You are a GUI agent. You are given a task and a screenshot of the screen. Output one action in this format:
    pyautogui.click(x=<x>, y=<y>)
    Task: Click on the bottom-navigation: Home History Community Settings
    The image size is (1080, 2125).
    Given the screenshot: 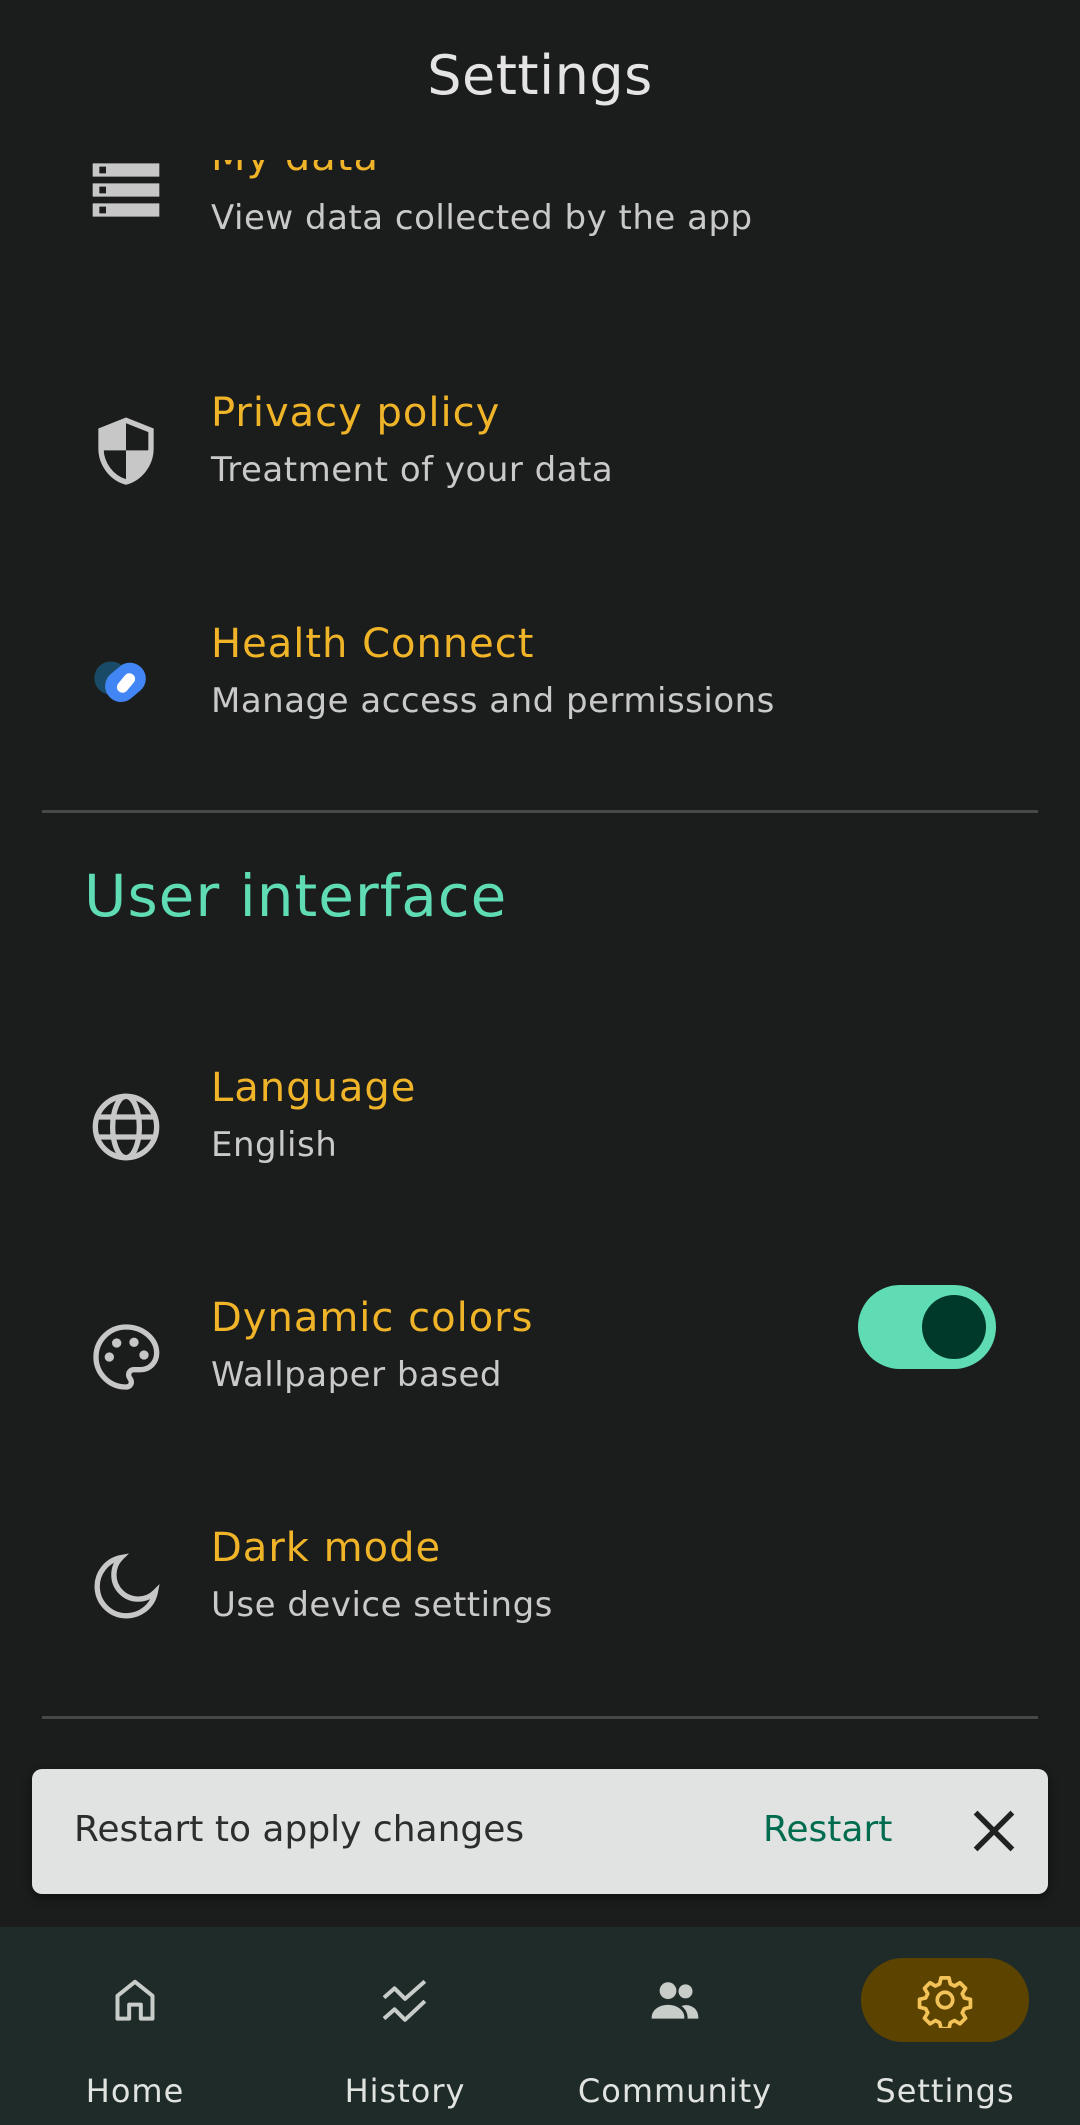 What is the action you would take?
    pyautogui.click(x=540, y=2026)
    